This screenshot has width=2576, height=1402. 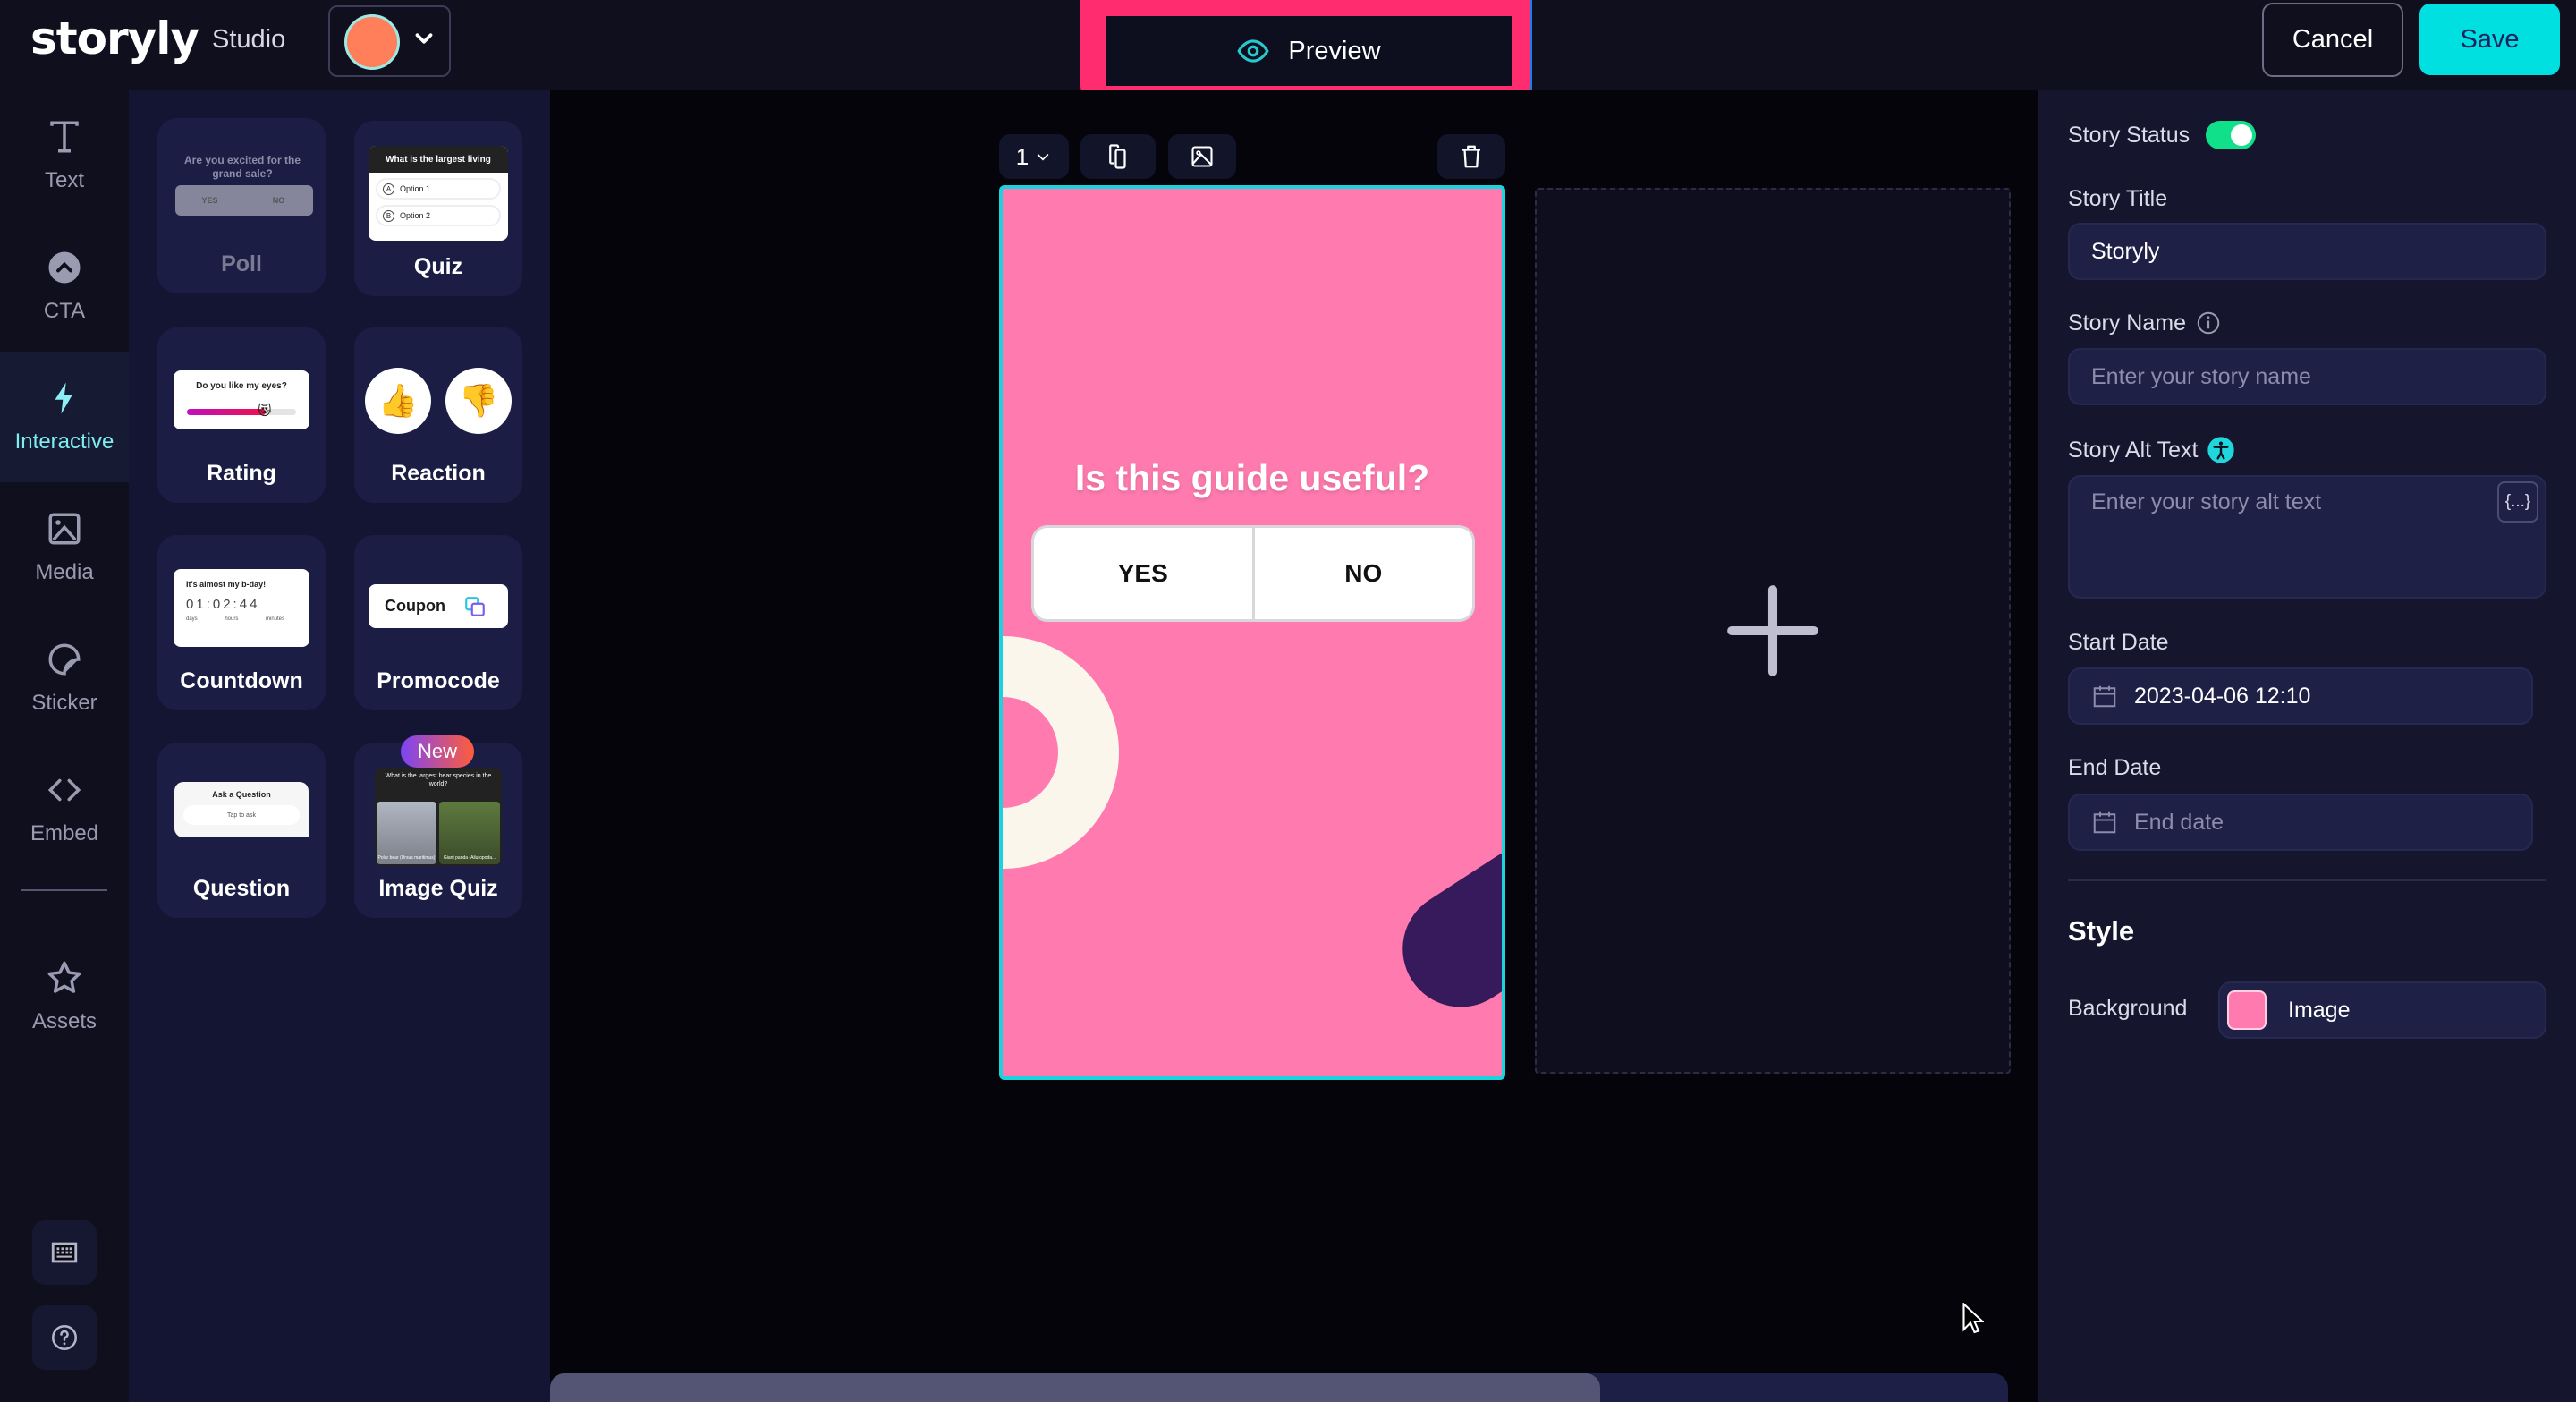 I want to click on nav-item-text: Text, so click(x=64, y=155).